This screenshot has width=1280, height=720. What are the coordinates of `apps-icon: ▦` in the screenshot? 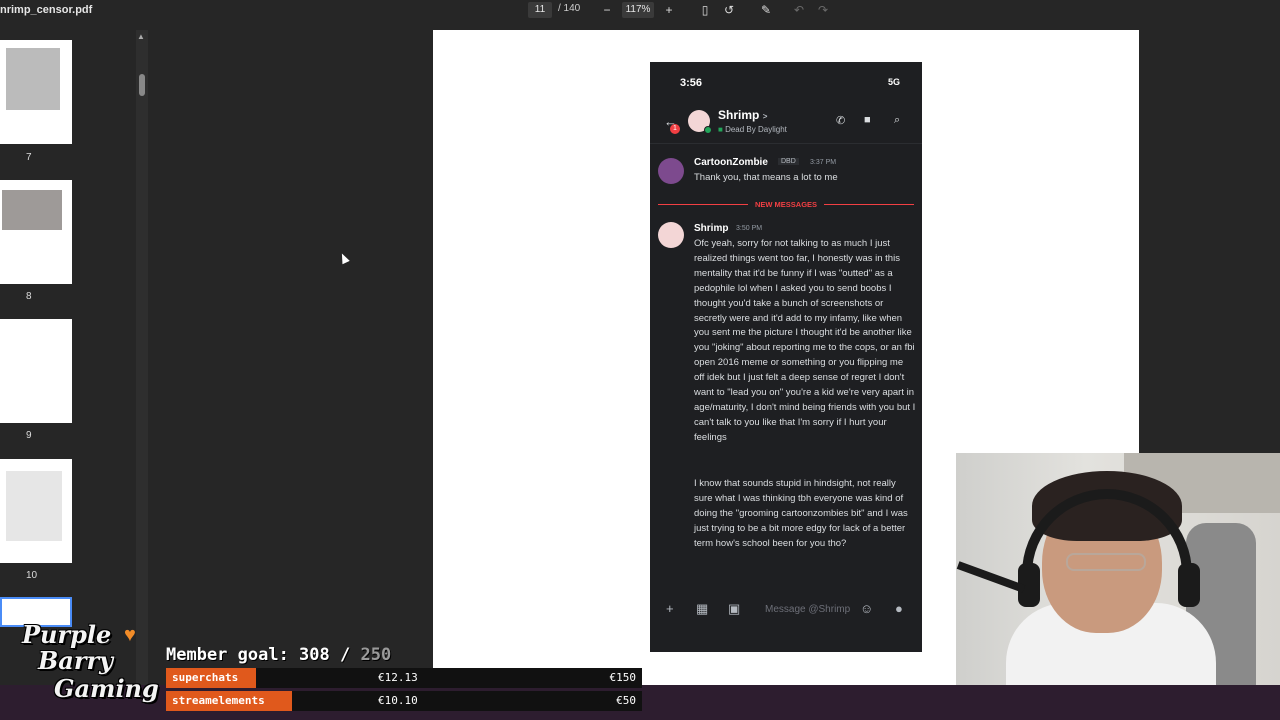 It's located at (702, 608).